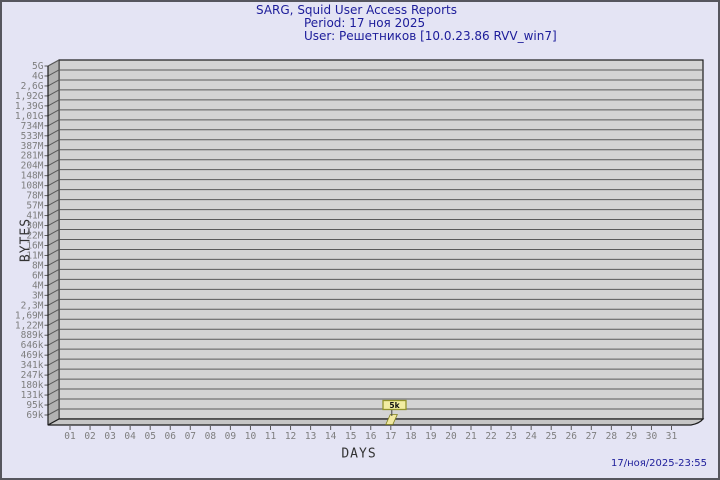 The width and height of the screenshot is (720, 480). What do you see at coordinates (390, 436) in the screenshot?
I see `x-axis-tick-label: 17` at bounding box center [390, 436].